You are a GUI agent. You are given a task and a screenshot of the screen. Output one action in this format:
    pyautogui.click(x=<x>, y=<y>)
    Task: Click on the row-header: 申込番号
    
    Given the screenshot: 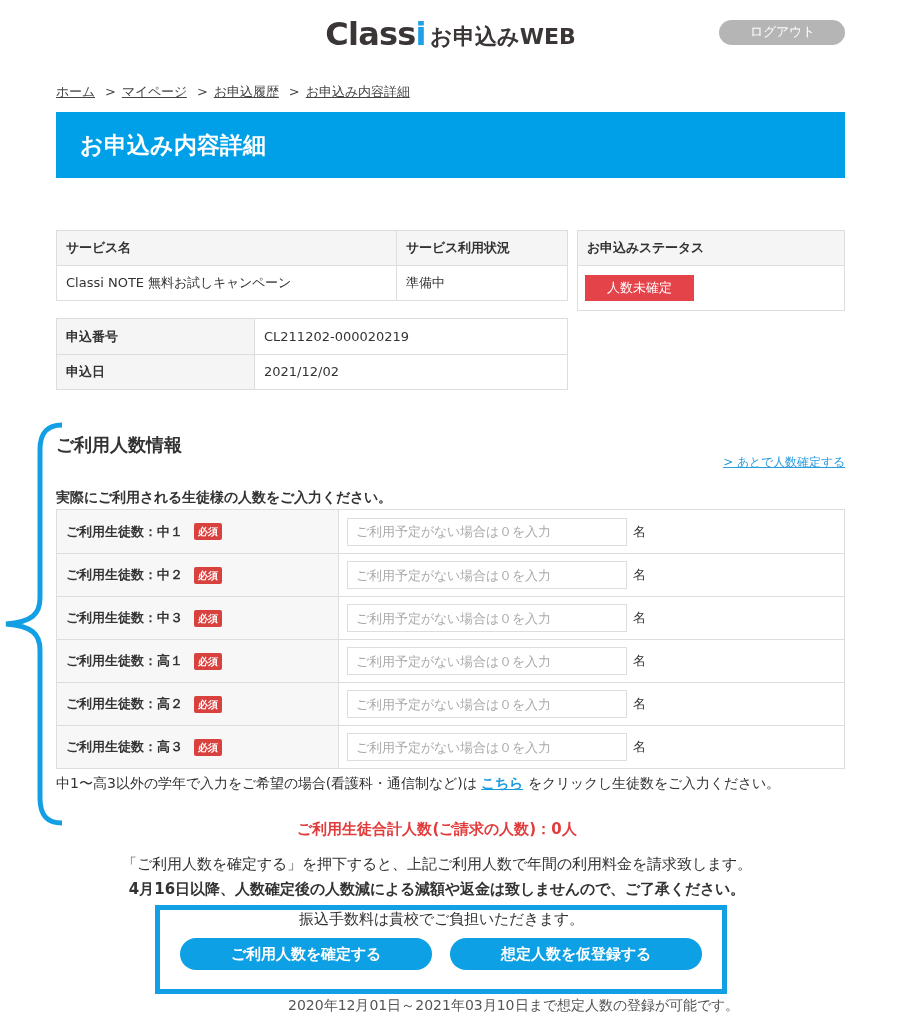 What is the action you would take?
    pyautogui.click(x=156, y=336)
    